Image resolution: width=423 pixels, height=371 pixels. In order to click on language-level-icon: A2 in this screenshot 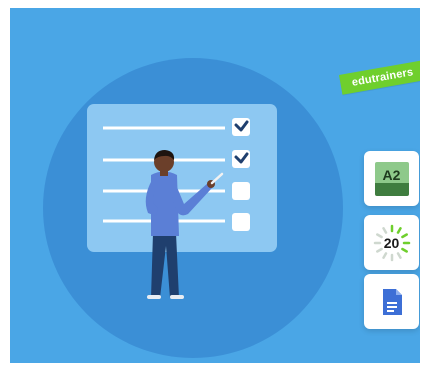, I will do `click(391, 178)`.